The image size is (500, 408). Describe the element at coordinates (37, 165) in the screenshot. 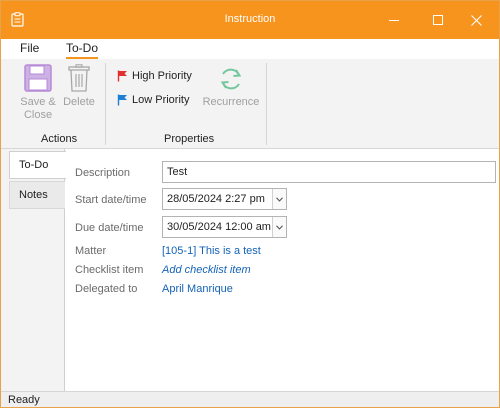

I see `side-tab-to-do: To-Do` at that location.